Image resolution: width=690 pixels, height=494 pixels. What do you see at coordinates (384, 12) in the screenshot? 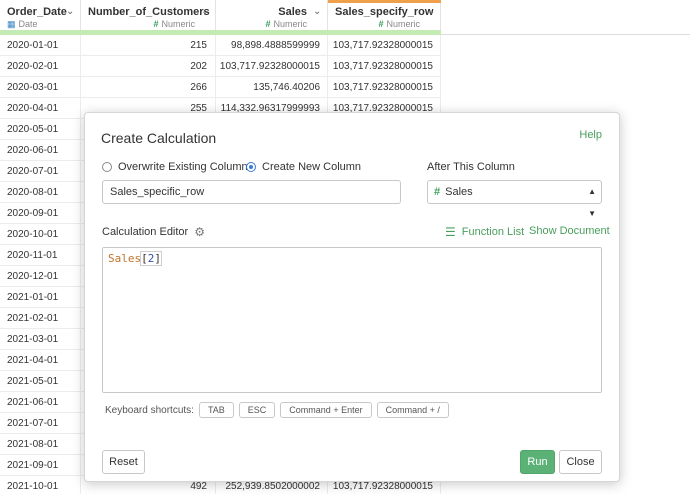
I see `column-name: Sales_specify_row` at bounding box center [384, 12].